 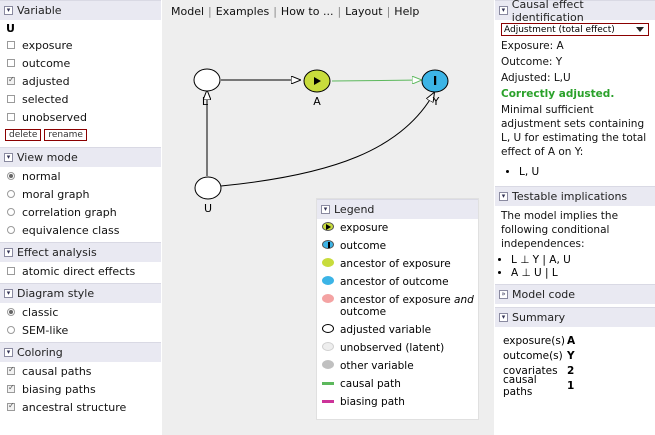 What do you see at coordinates (80, 312) in the screenshot?
I see `style-classic: classic` at bounding box center [80, 312].